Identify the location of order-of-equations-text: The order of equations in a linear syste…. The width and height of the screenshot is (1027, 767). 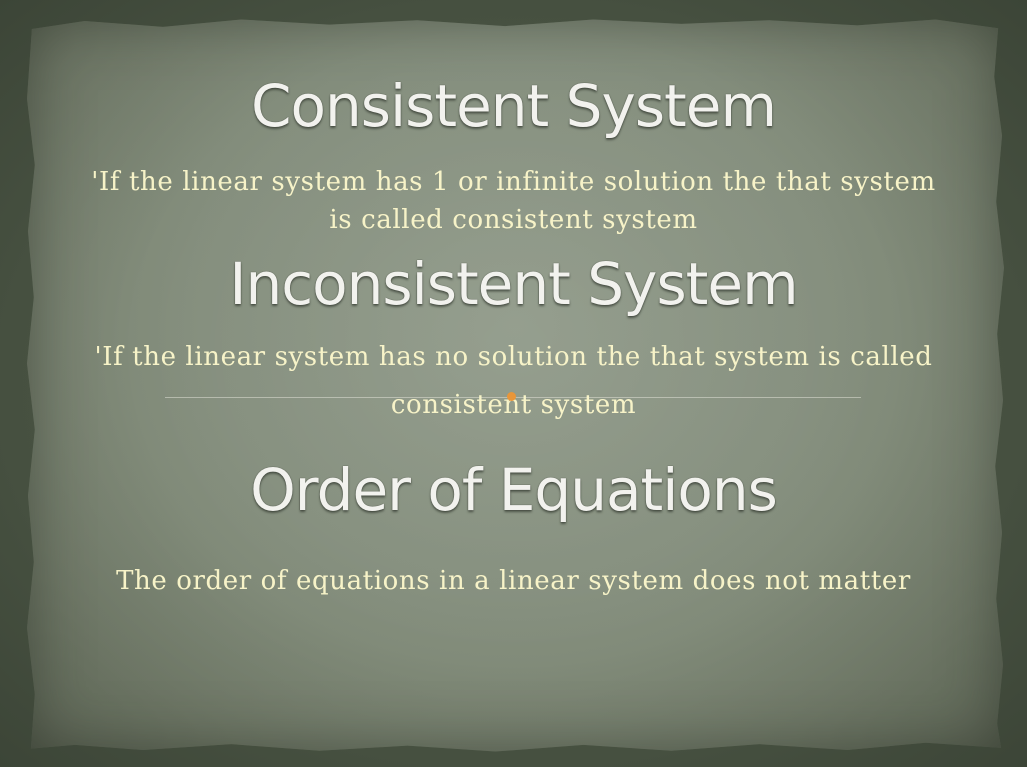
(513, 581).